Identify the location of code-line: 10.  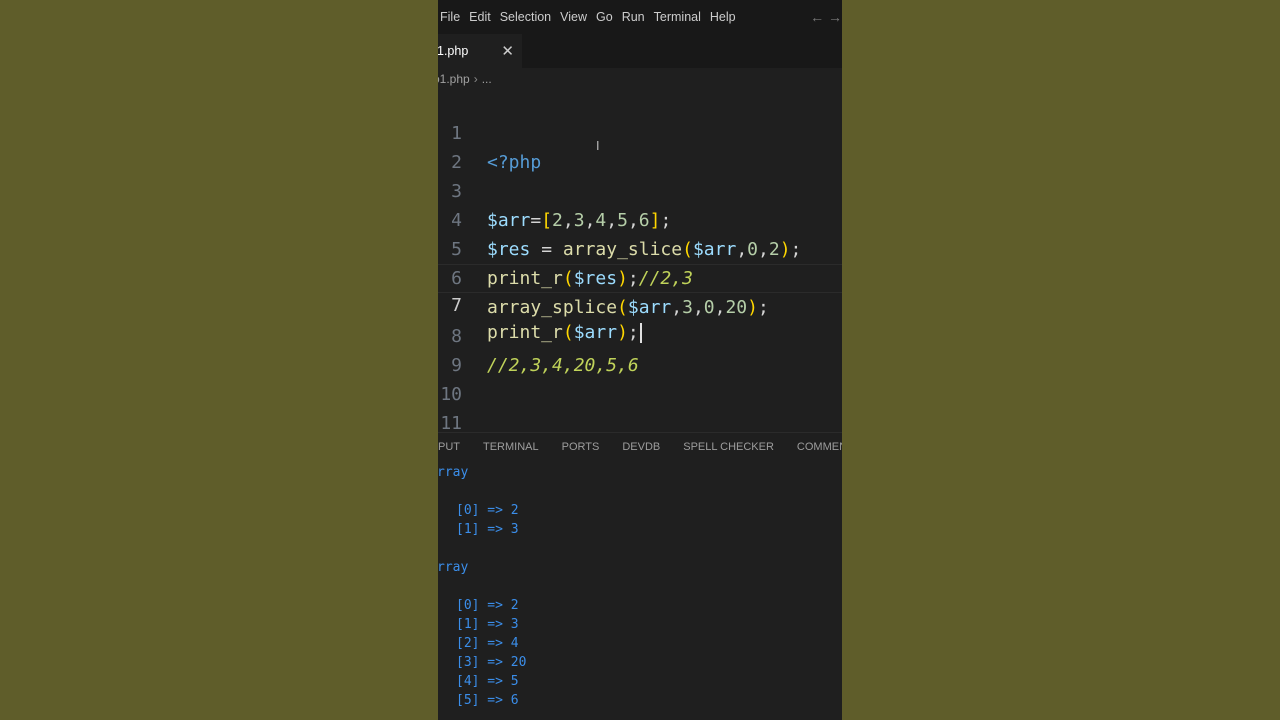
(640, 378).